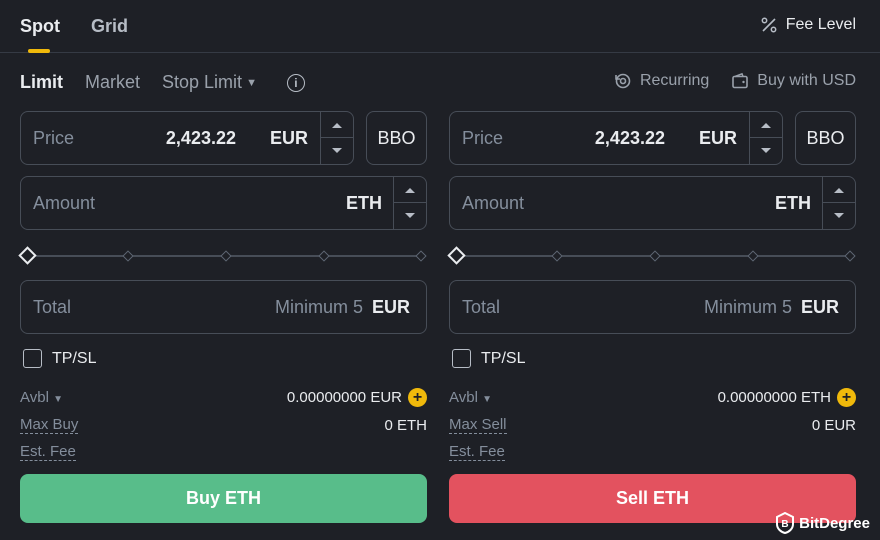 Image resolution: width=880 pixels, height=540 pixels. I want to click on buy-bbo-button: BBO, so click(396, 138).